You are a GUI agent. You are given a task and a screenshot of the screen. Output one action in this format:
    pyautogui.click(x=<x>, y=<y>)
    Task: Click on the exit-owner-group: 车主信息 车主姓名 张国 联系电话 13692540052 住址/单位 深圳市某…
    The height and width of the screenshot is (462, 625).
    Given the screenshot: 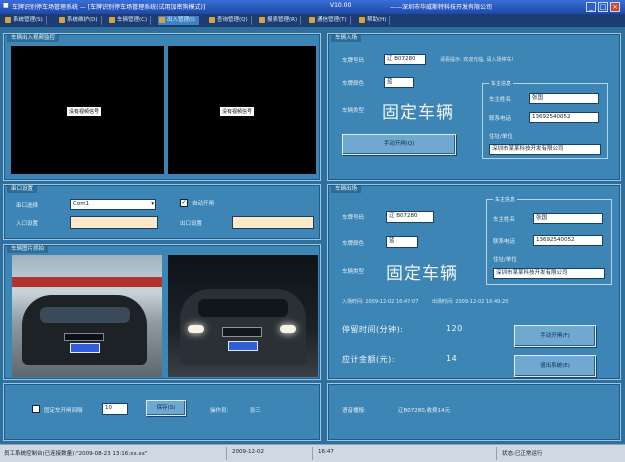 What is the action you would take?
    pyautogui.click(x=549, y=240)
    